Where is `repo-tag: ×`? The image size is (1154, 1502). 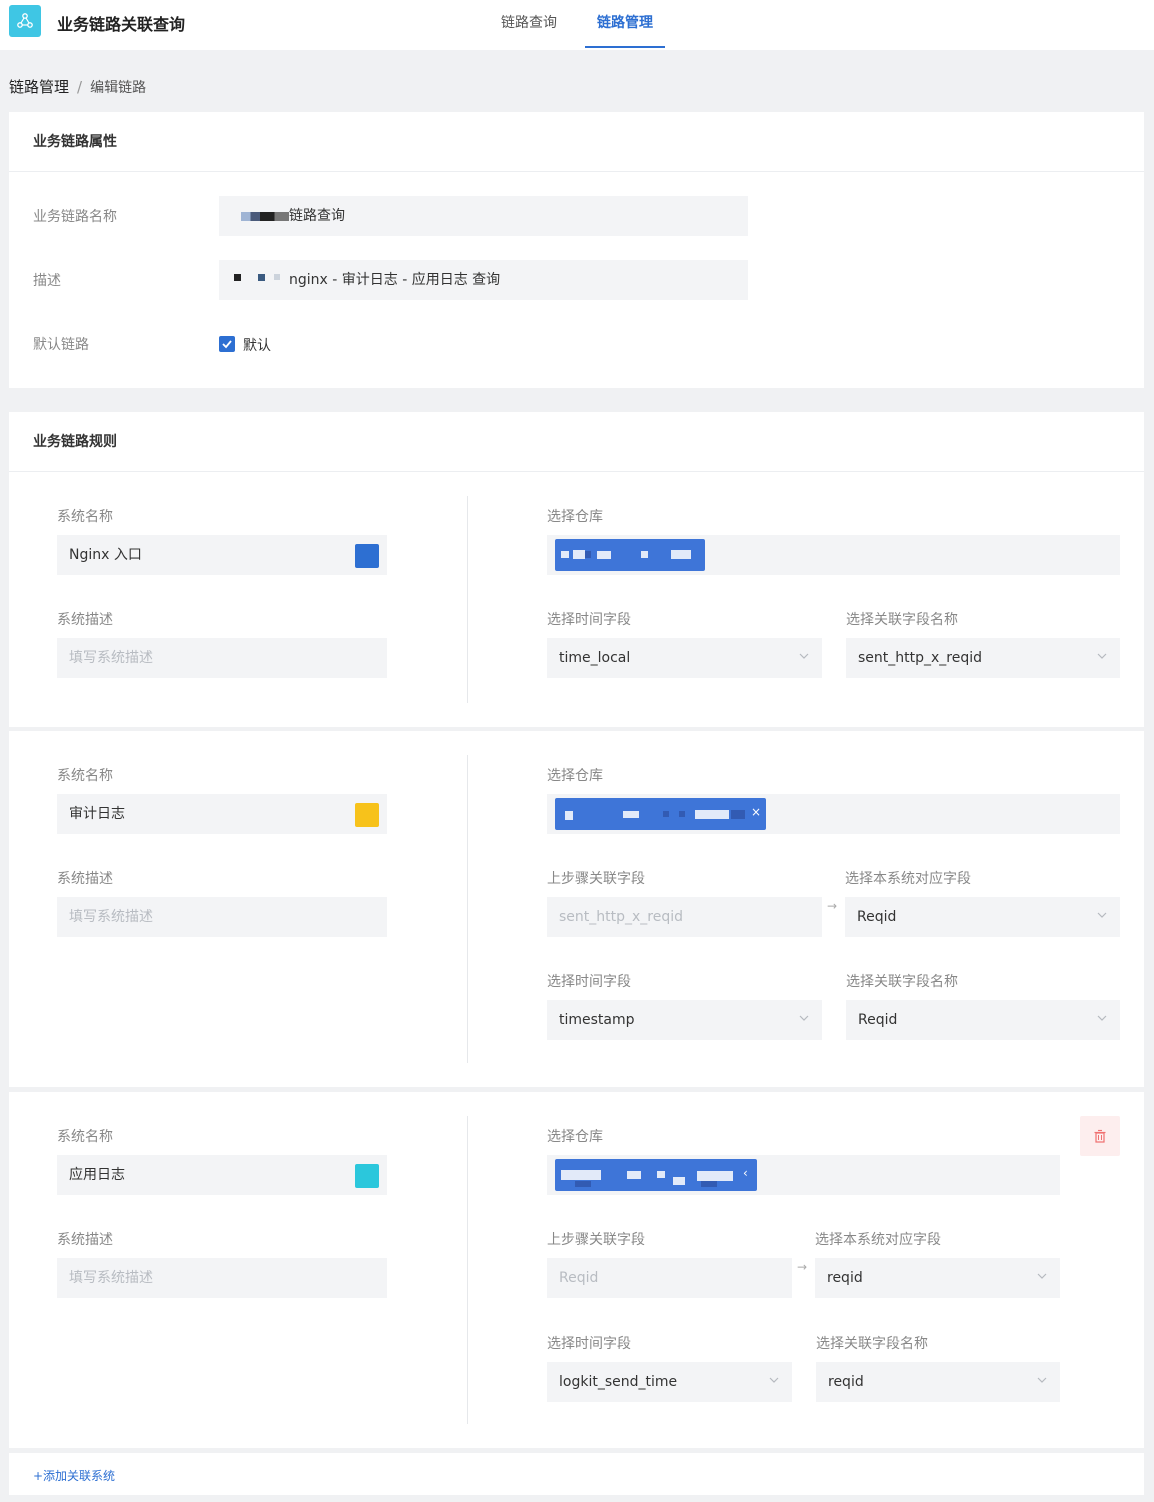
repo-tag: × is located at coordinates (660, 814).